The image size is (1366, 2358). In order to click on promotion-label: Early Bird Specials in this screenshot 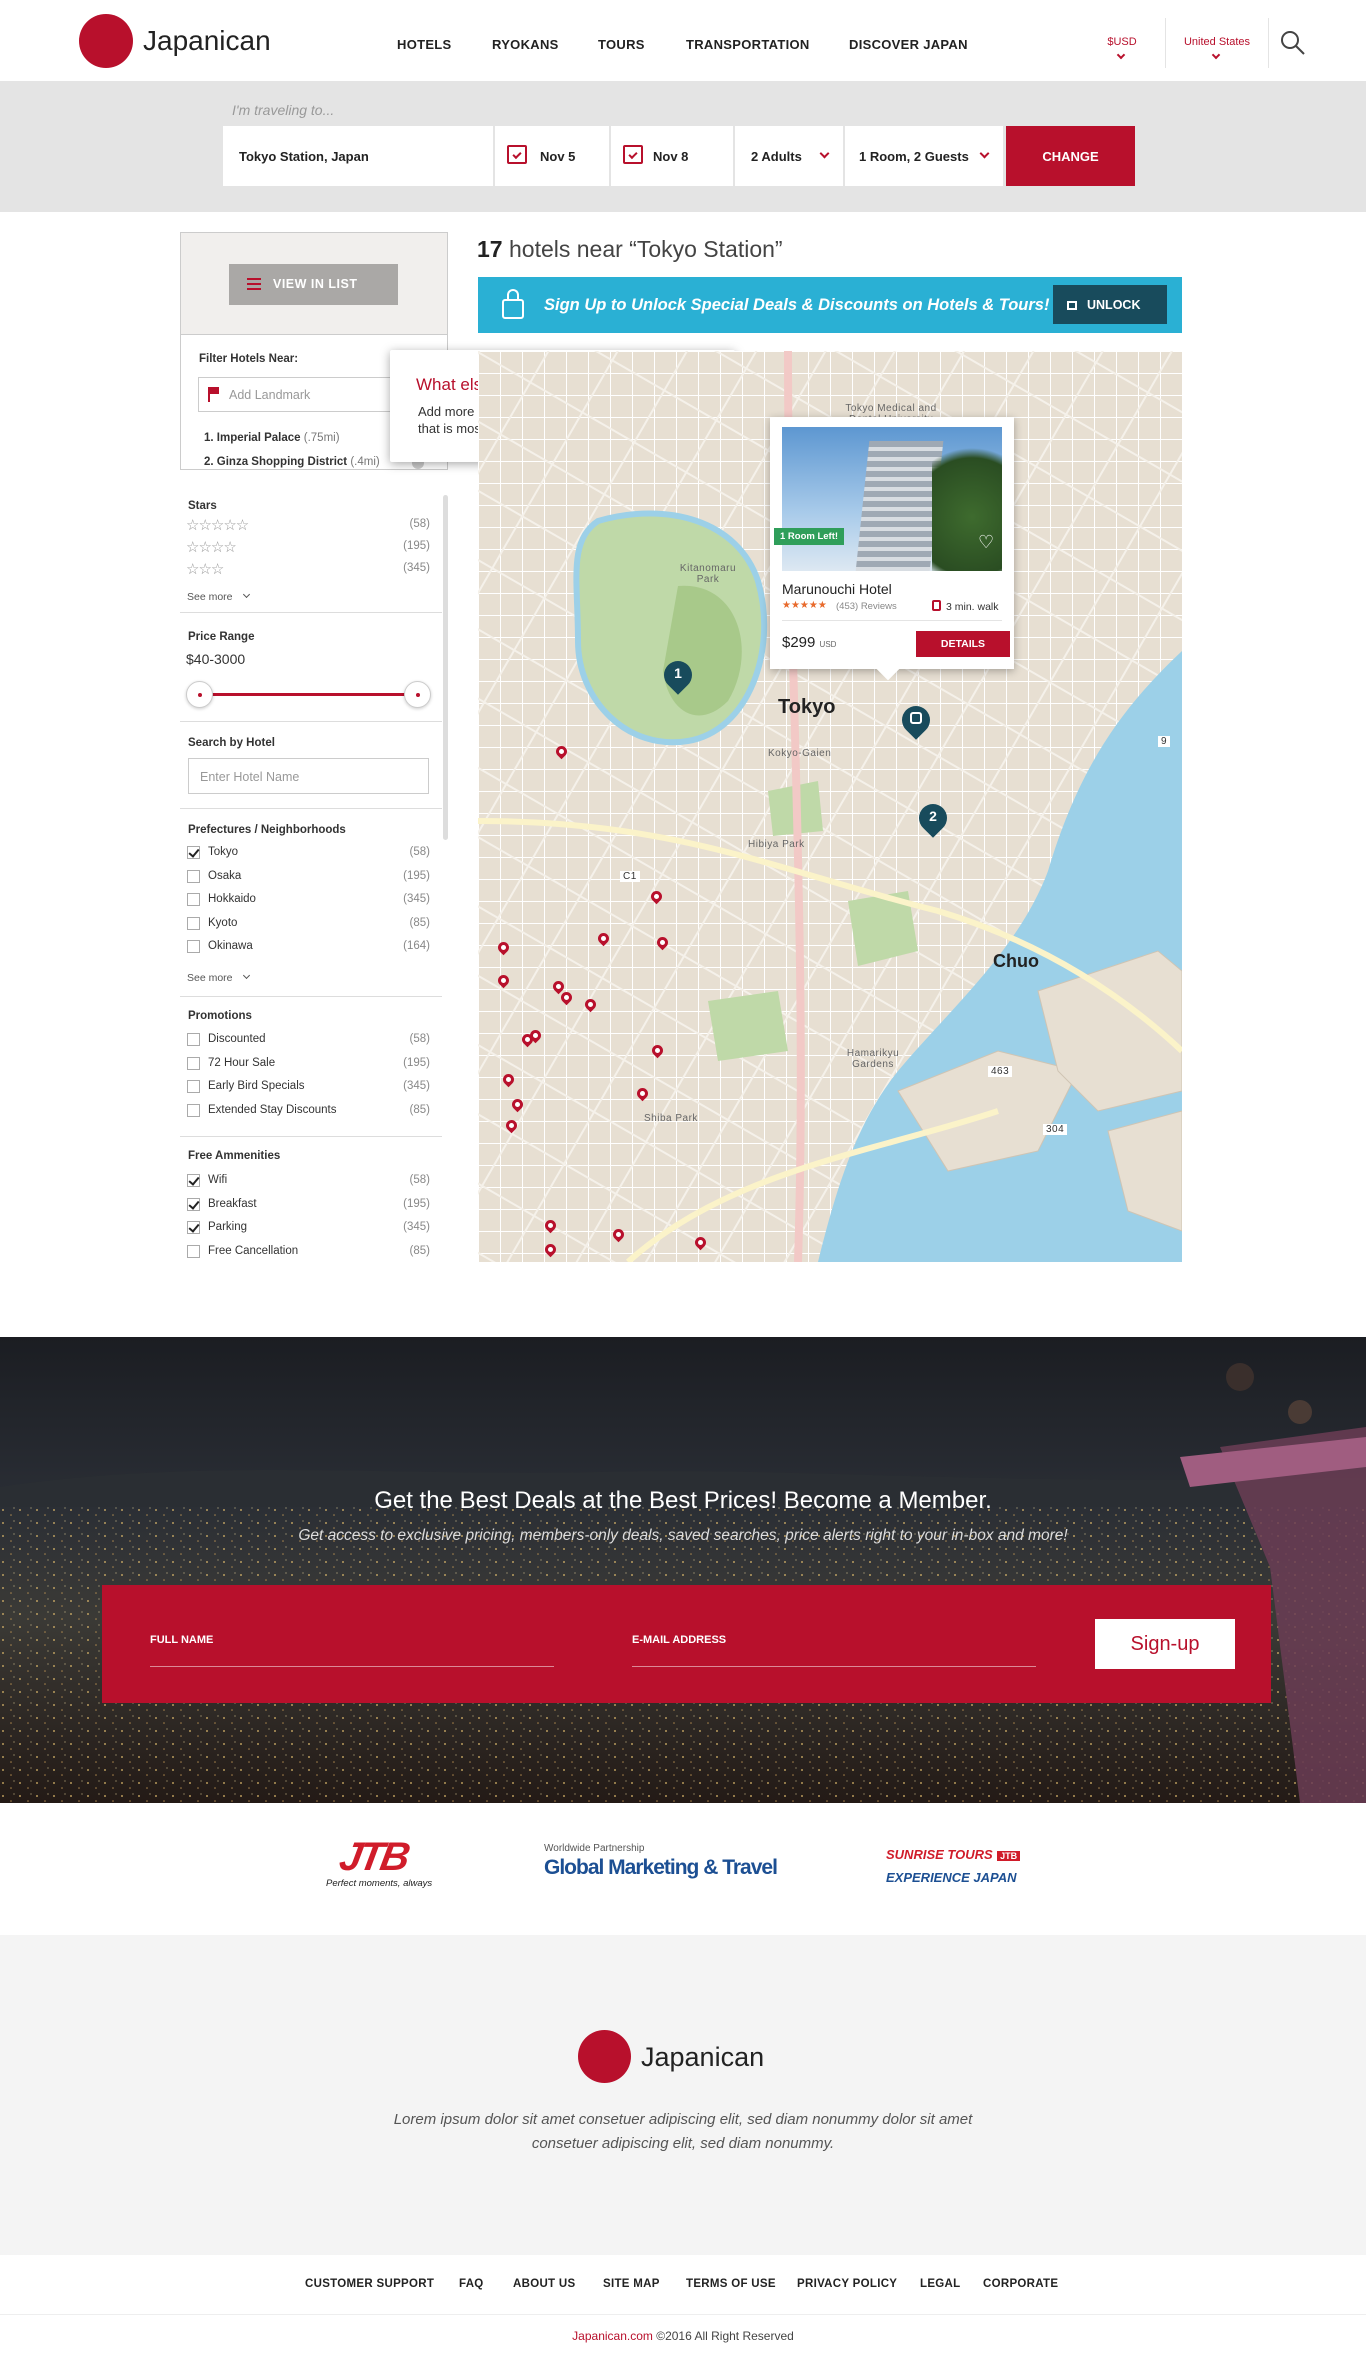, I will do `click(256, 1086)`.